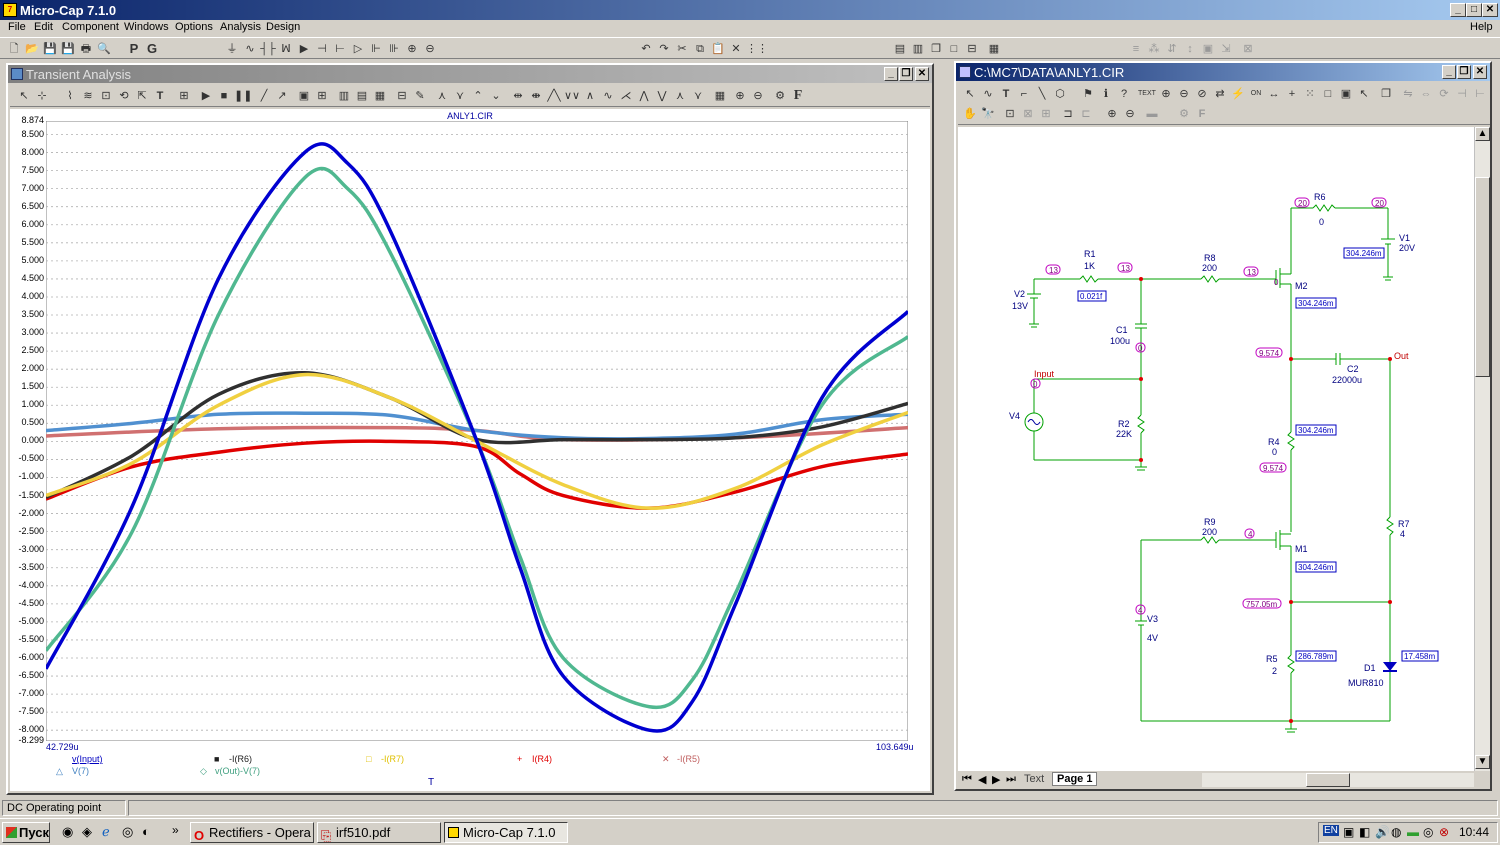 The image size is (1500, 845). I want to click on tab-page-1: Page 1, so click(1075, 779).